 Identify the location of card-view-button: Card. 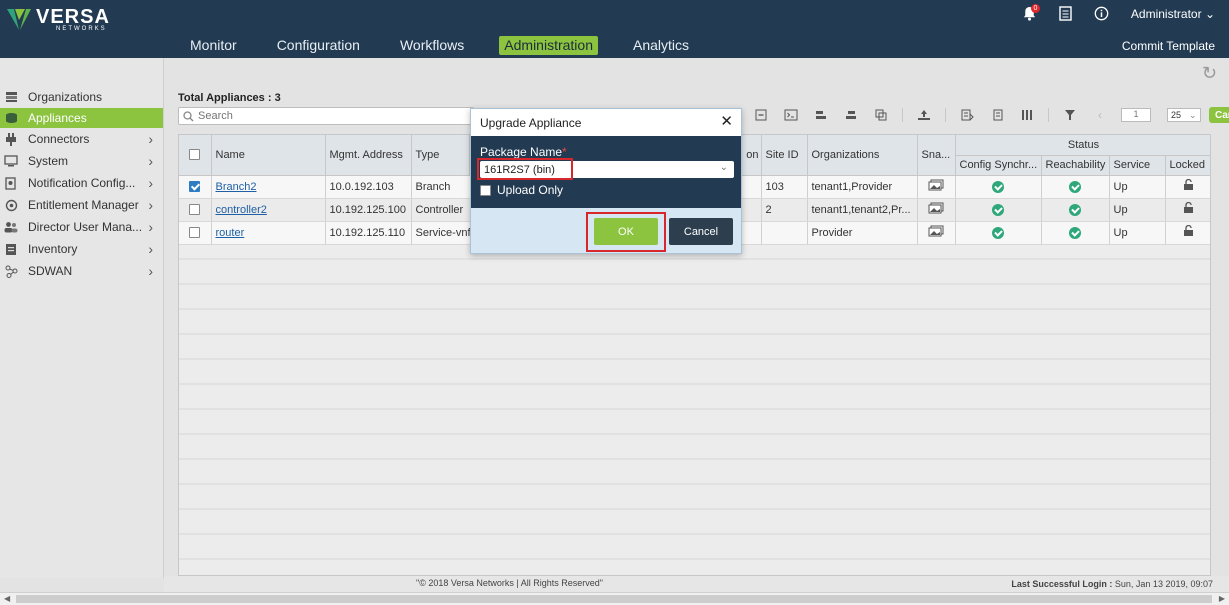
(1219, 115).